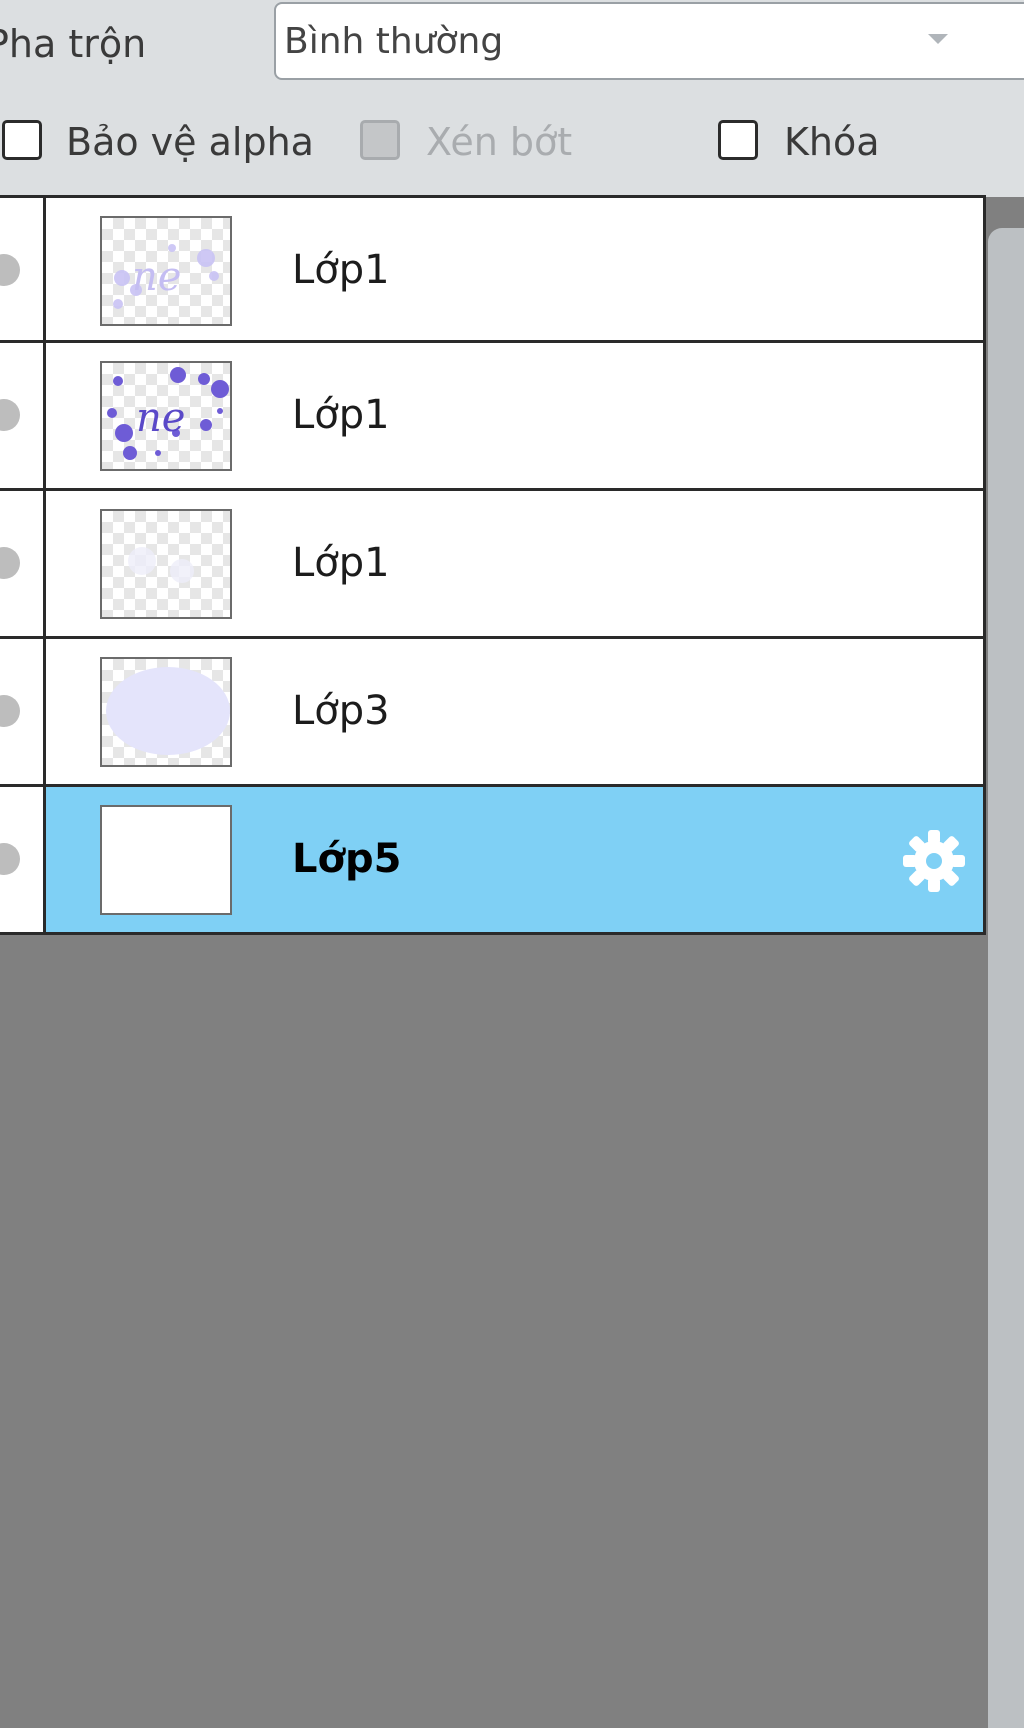  What do you see at coordinates (73, 44) in the screenshot?
I see `blend-mode-label: Pha trộn` at bounding box center [73, 44].